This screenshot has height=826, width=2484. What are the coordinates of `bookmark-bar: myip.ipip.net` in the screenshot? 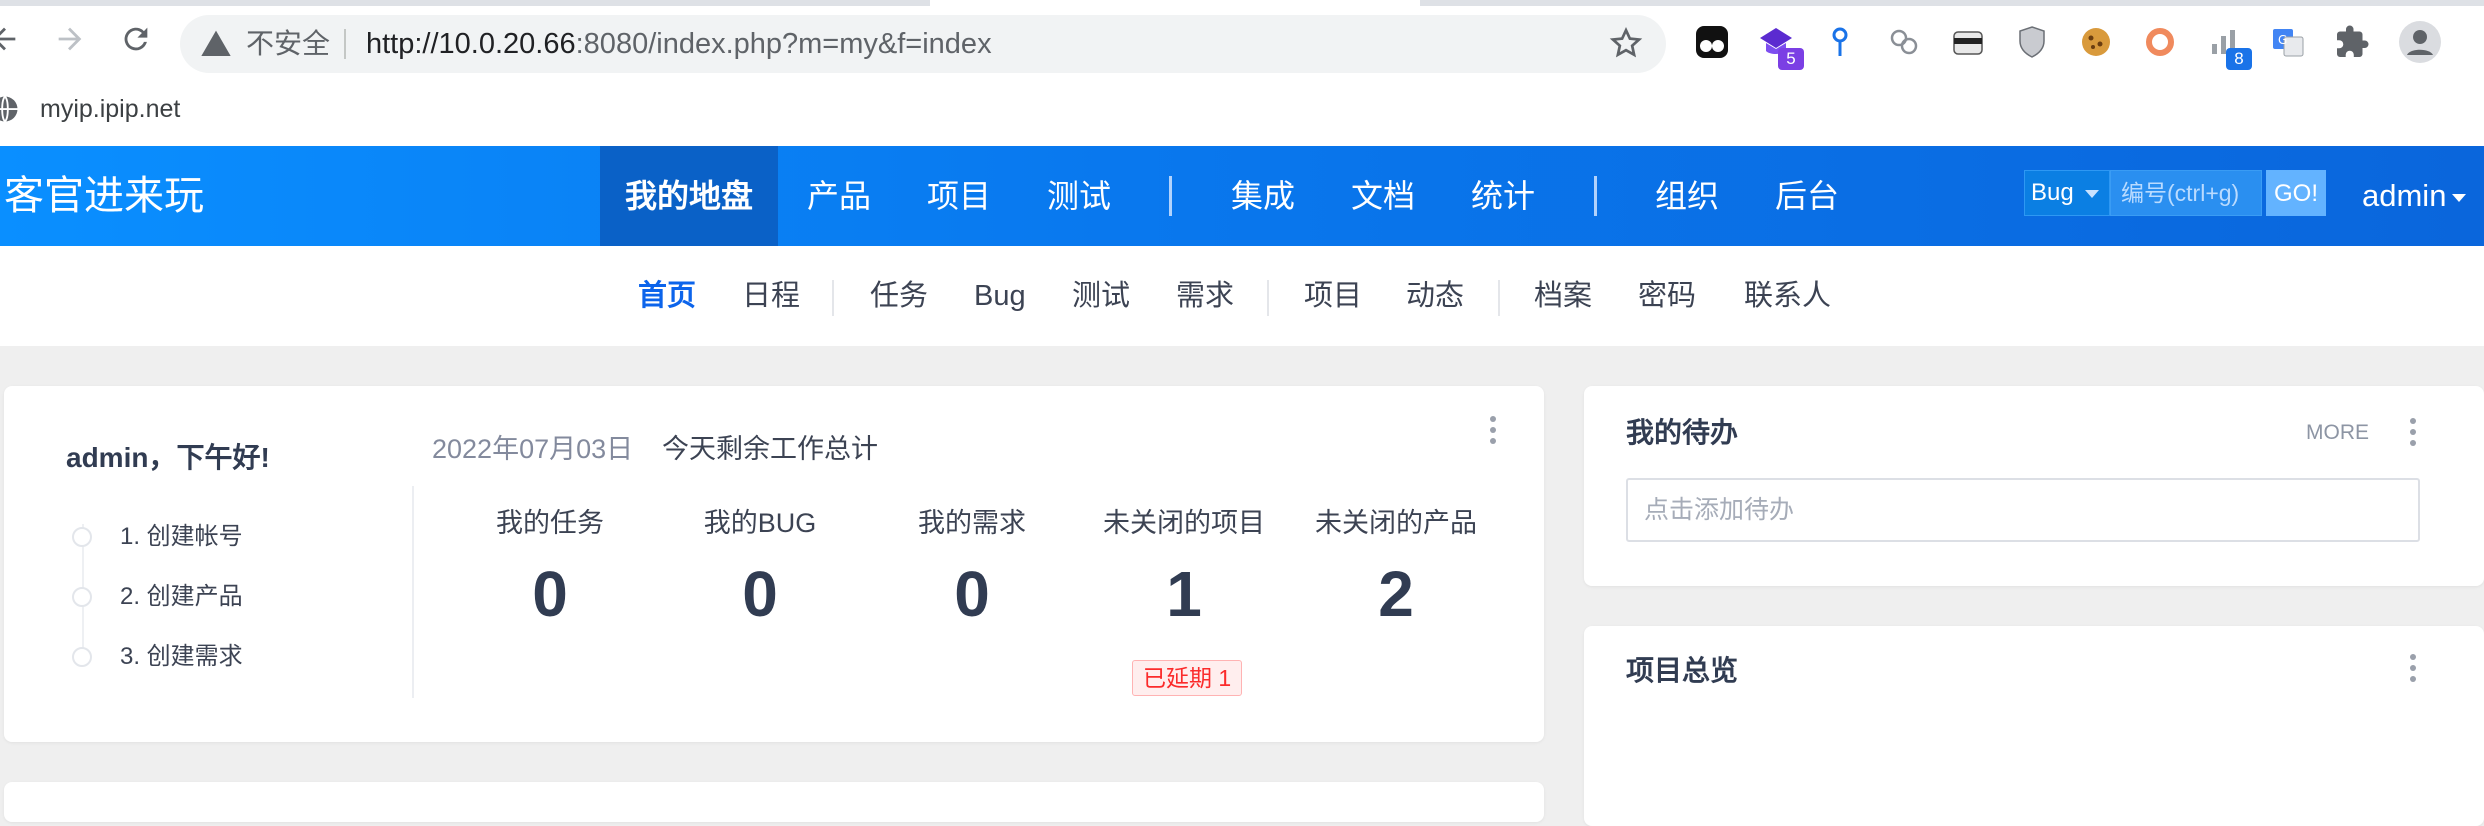 It's located at (1242, 118).